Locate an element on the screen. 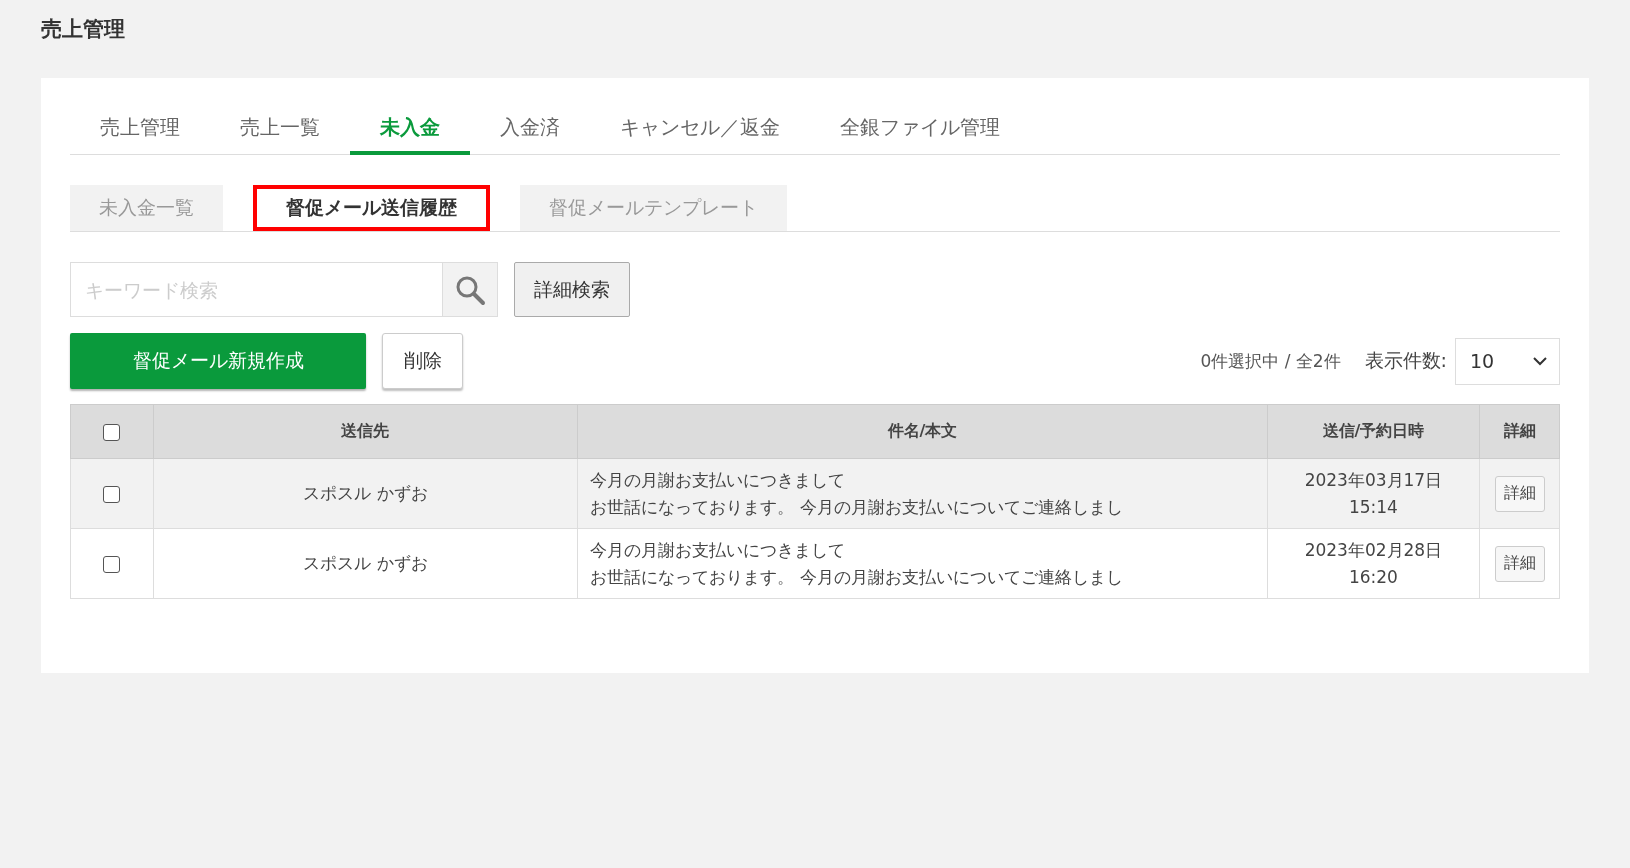 The width and height of the screenshot is (1630, 868). tab: キャンセル／返金 is located at coordinates (700, 129).